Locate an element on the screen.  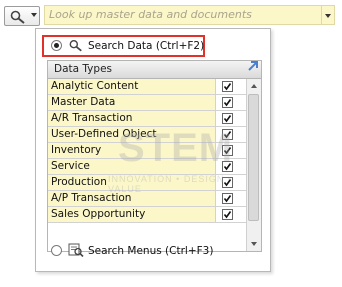
column-header-data-types: Data Types is located at coordinates (83, 69).